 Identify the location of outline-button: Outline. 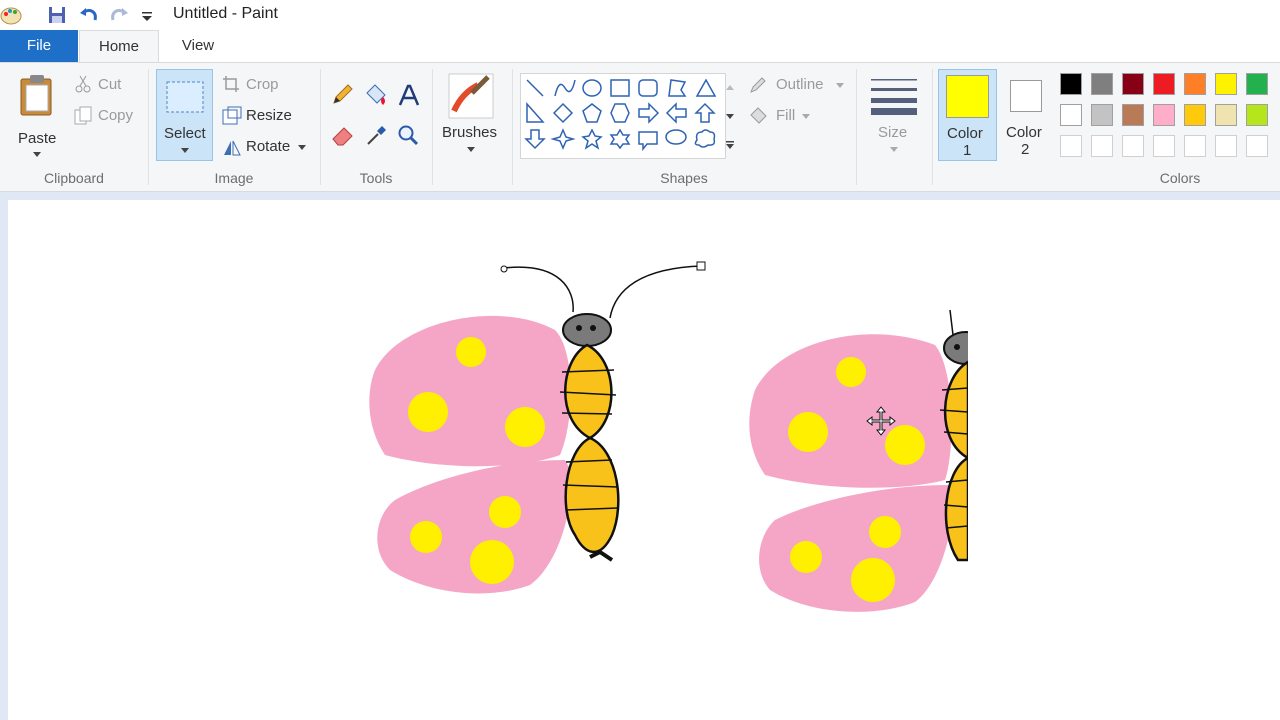
(796, 85).